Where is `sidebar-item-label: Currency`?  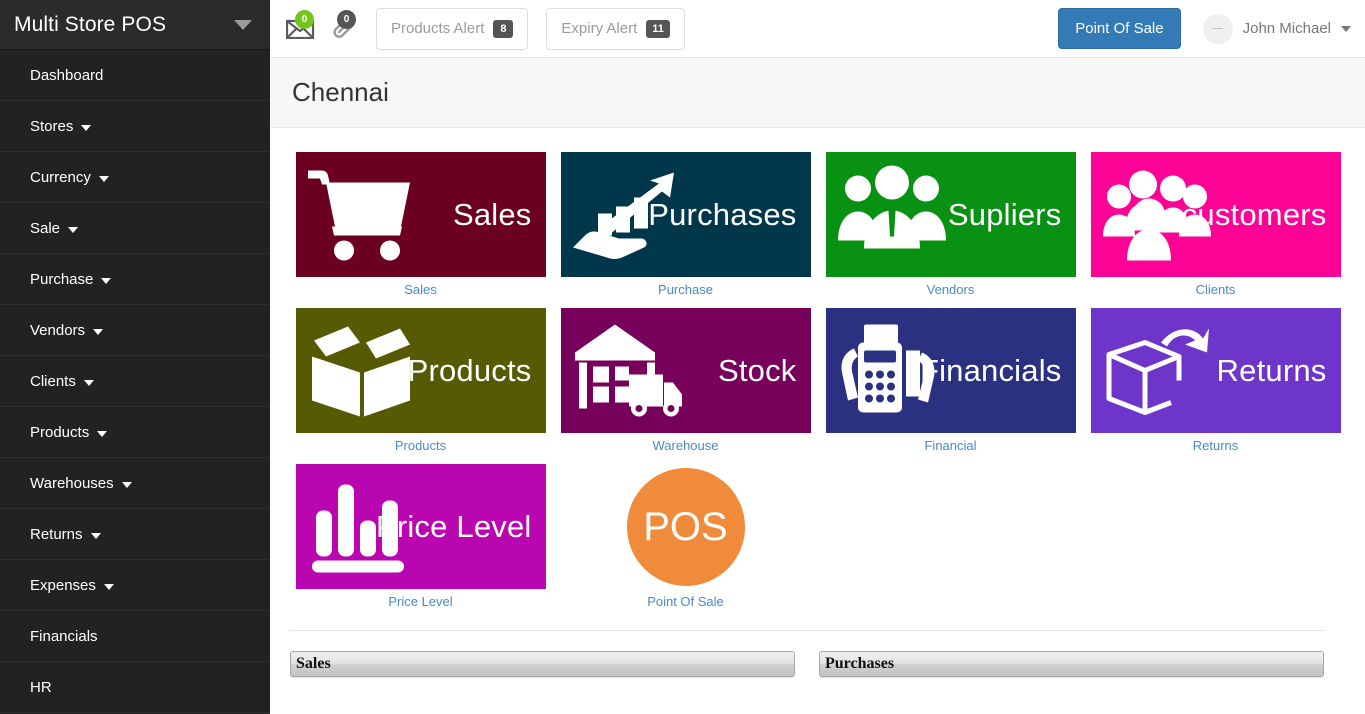 sidebar-item-label: Currency is located at coordinates (60, 177).